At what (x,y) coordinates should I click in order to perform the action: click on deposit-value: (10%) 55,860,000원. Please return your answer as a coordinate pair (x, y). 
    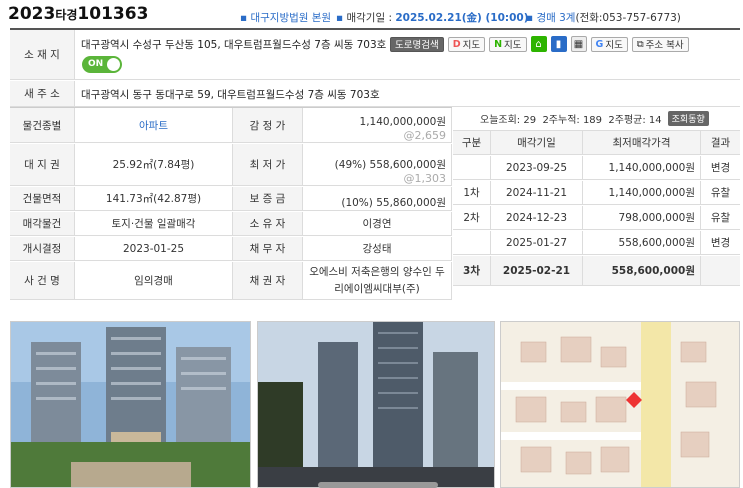
    Looking at the image, I should click on (377, 198).